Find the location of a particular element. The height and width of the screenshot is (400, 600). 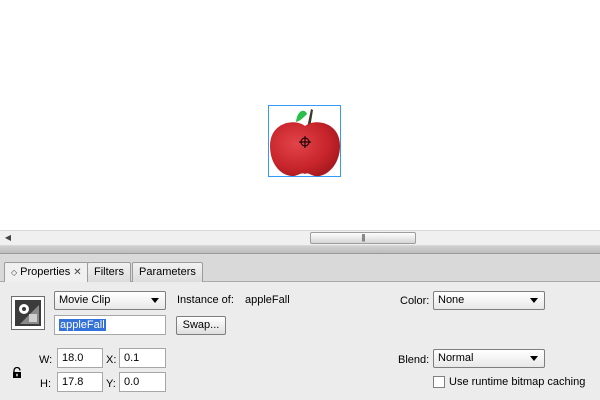

leaf-shape is located at coordinates (301, 116).